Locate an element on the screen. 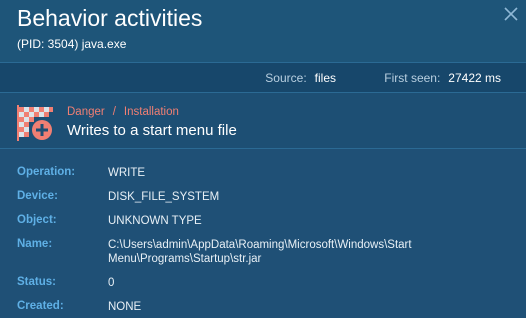 This screenshot has width=526, height=318. object-value: UNKNOWN TYPE is located at coordinates (155, 221).